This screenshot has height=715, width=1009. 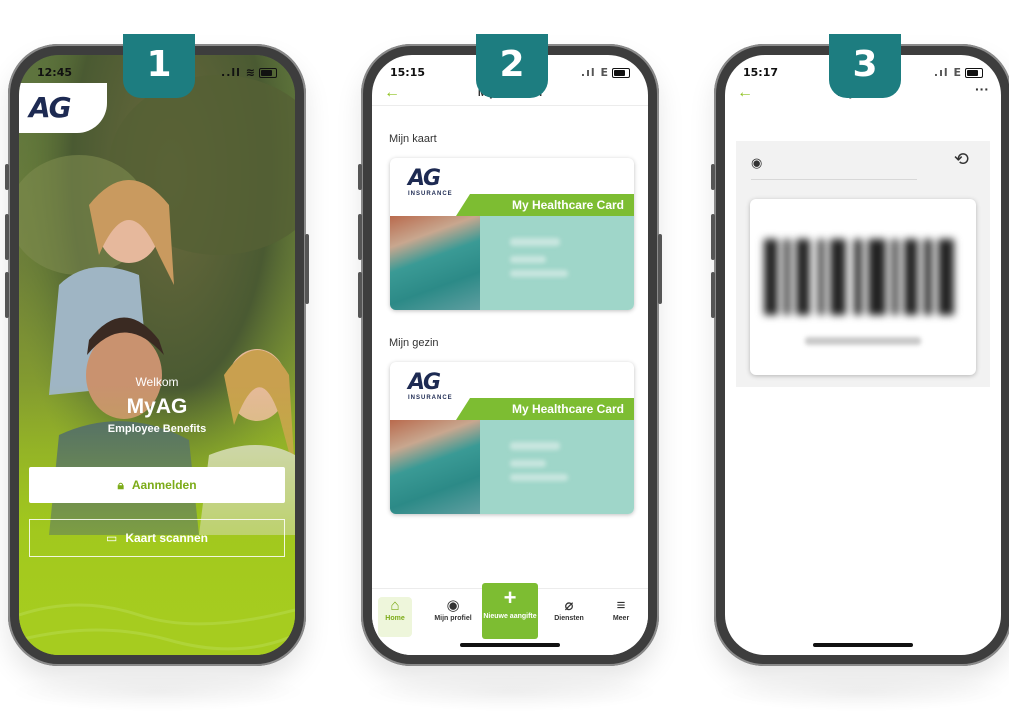 I want to click on ag-logo-card: AG, so click(x=63, y=108).